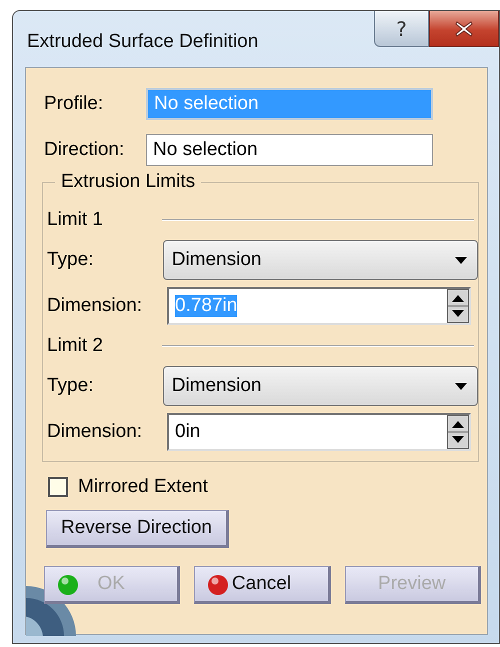 This screenshot has width=500, height=647. Describe the element at coordinates (137, 529) in the screenshot. I see `reverse-direction-button: Reverse Direction` at that location.